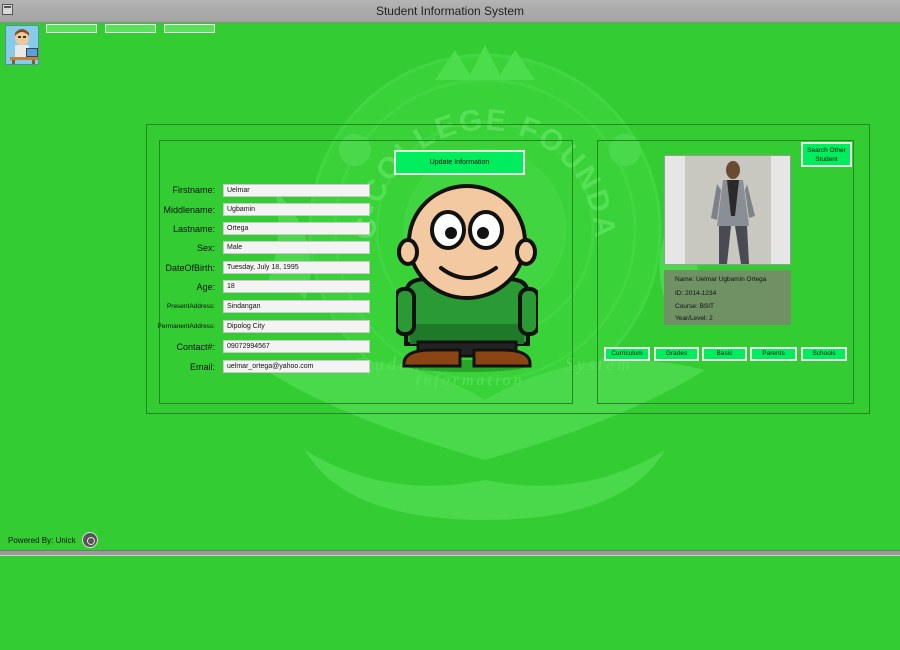 The width and height of the screenshot is (900, 650). What do you see at coordinates (296, 247) in the screenshot?
I see `sex-field: Male` at bounding box center [296, 247].